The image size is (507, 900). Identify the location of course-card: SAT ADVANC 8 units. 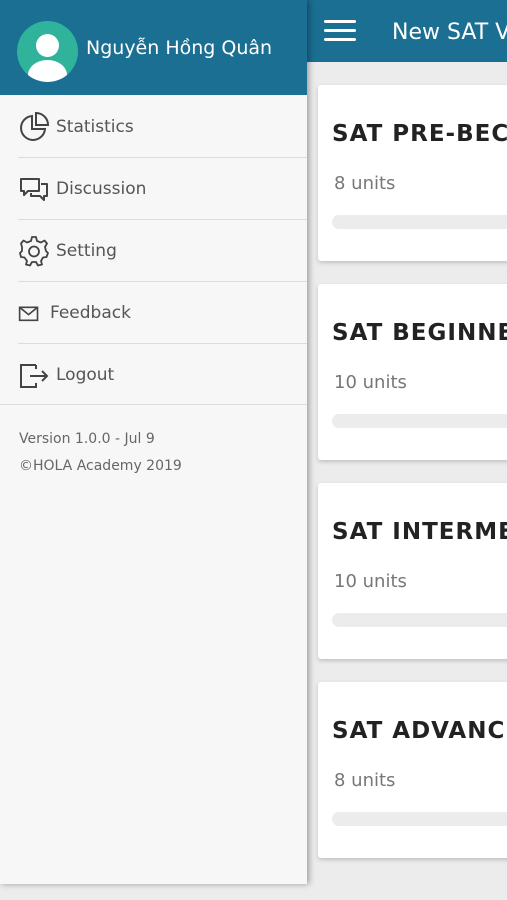
(412, 770).